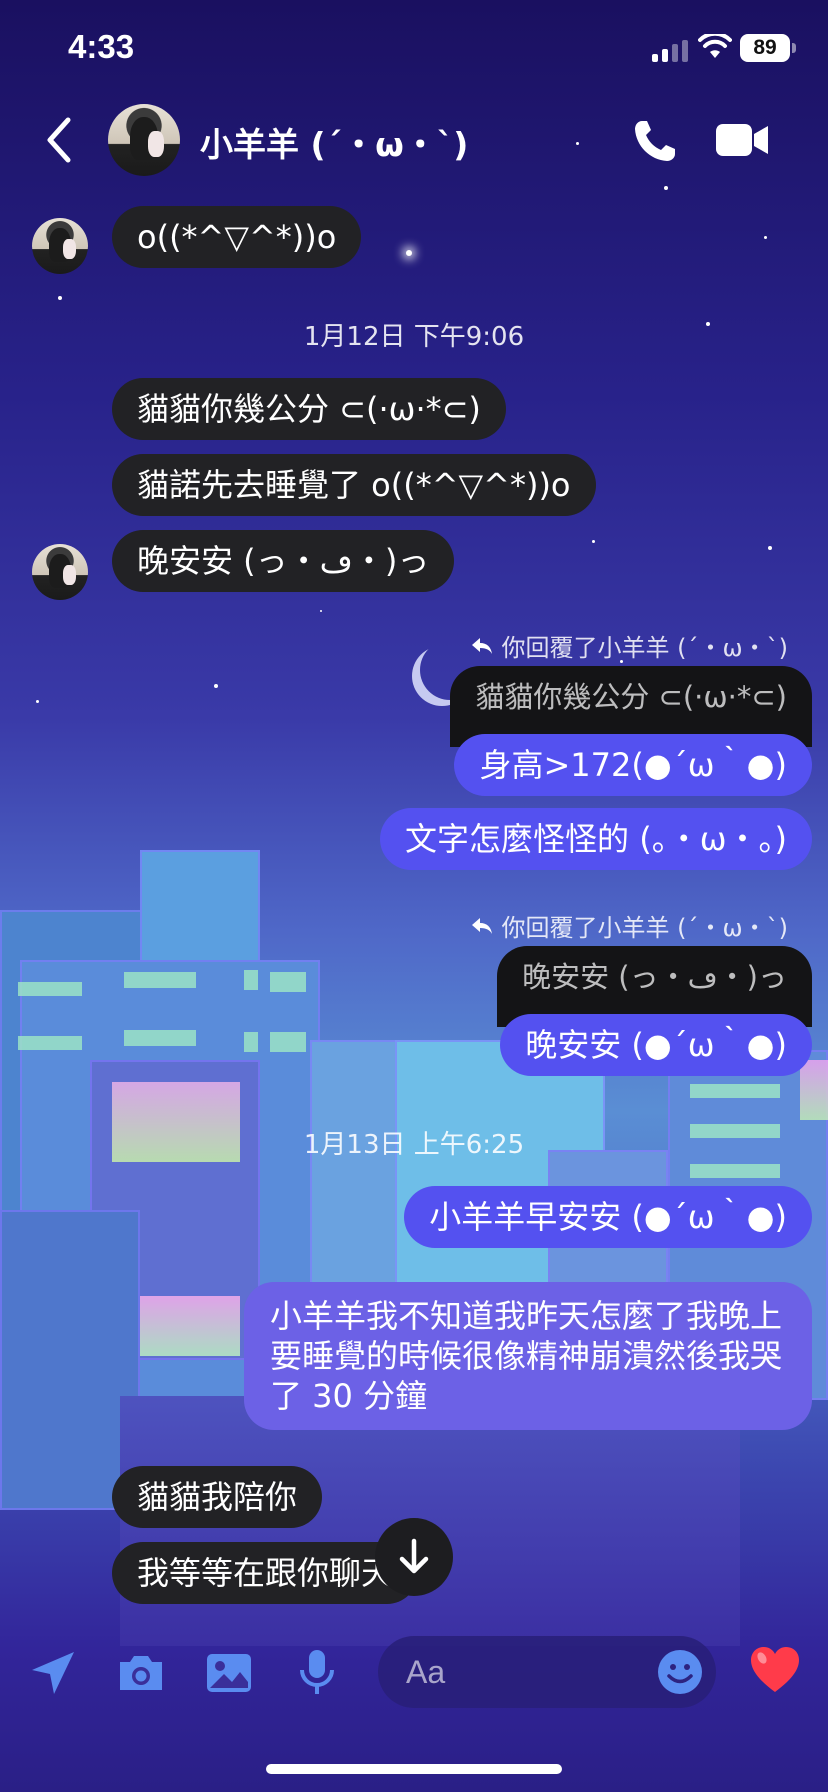 Image resolution: width=828 pixels, height=1792 pixels. What do you see at coordinates (670, 51) in the screenshot?
I see `cellular-signal-icon` at bounding box center [670, 51].